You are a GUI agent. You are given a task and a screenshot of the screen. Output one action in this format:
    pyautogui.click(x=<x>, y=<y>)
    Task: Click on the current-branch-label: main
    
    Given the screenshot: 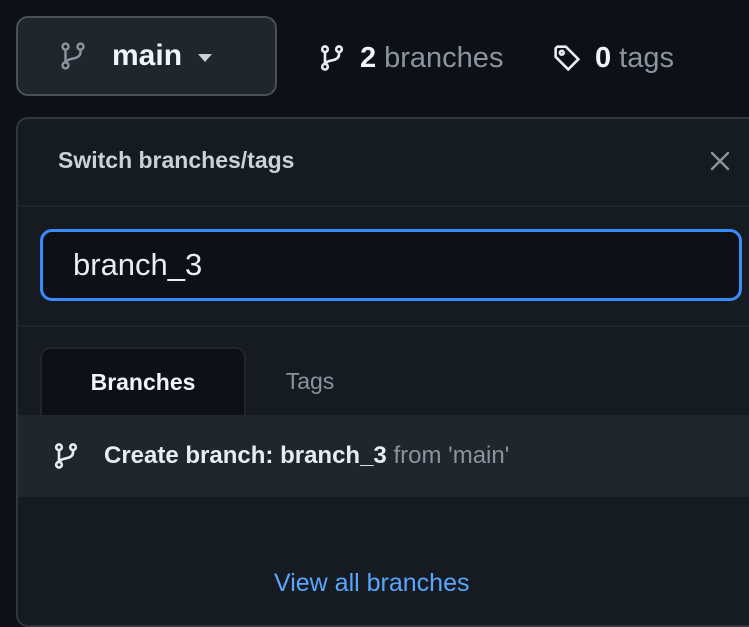 What is the action you would take?
    pyautogui.click(x=147, y=55)
    